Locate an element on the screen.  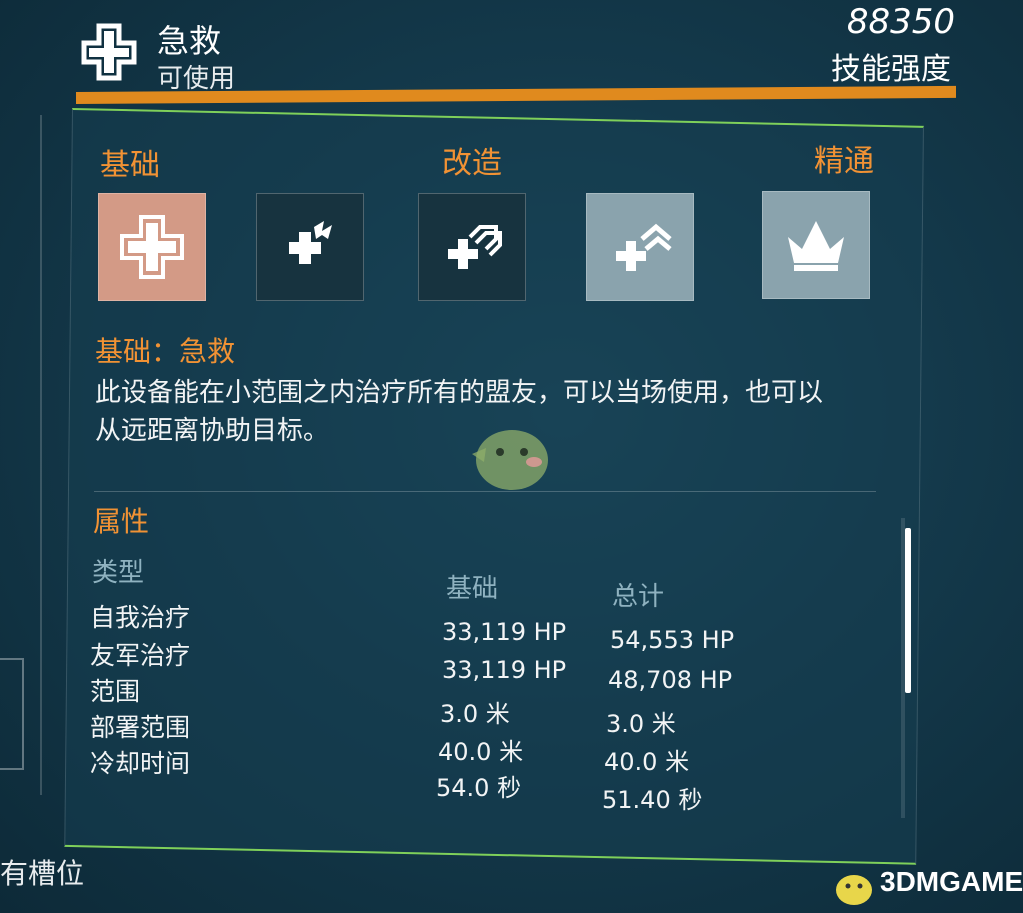
attribute-base-value: 40.0 米 is located at coordinates (481, 752).